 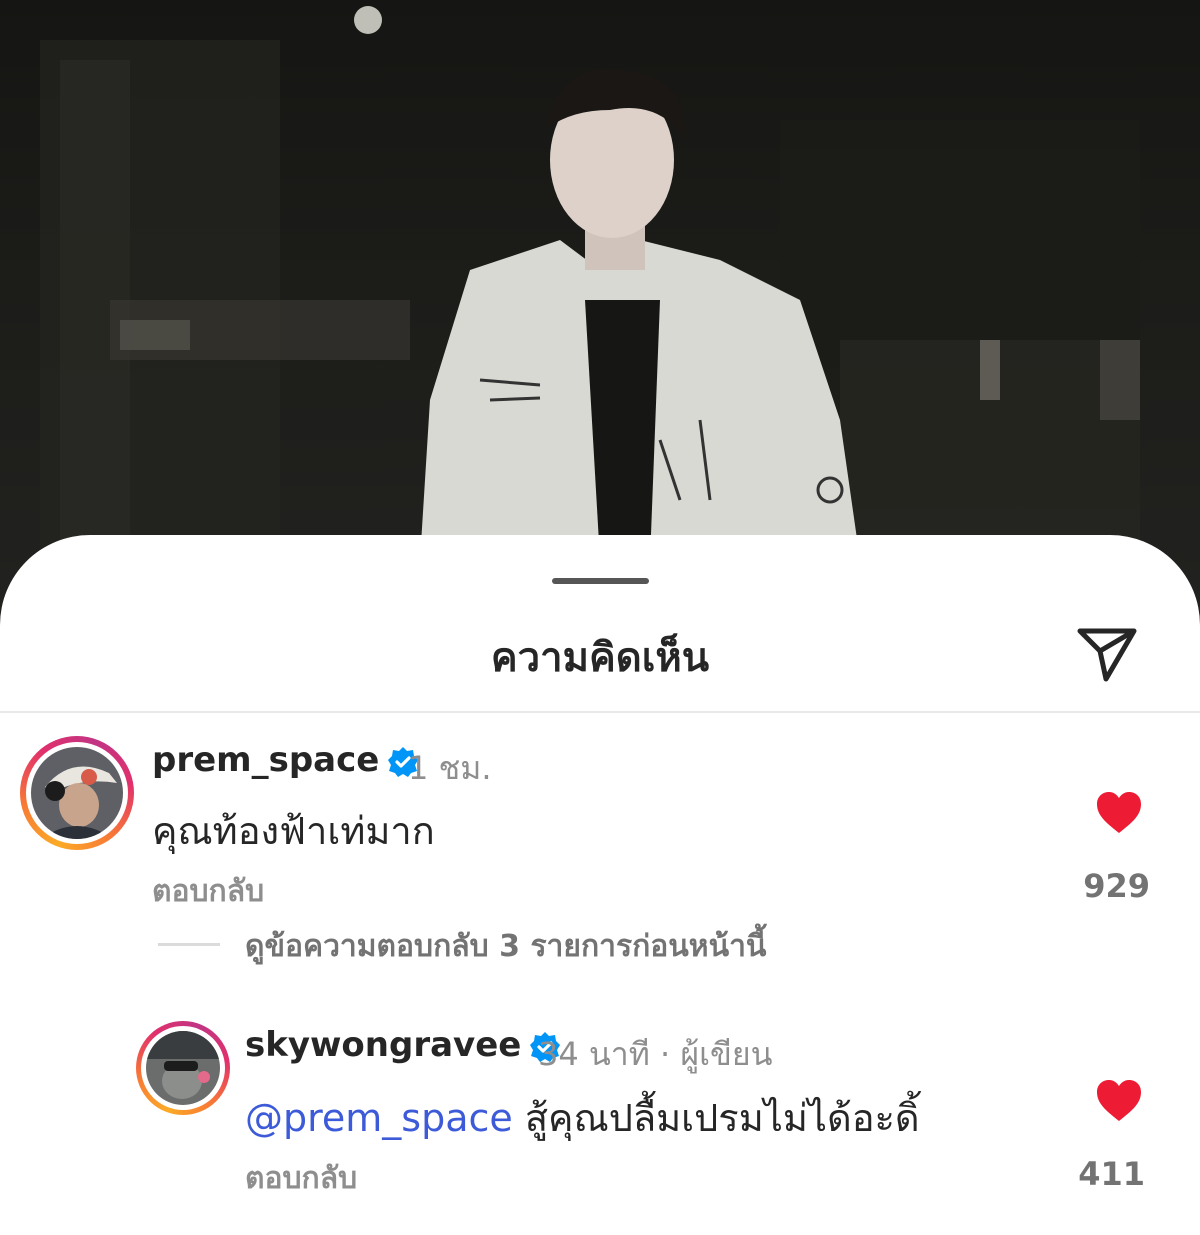 What do you see at coordinates (383, 1045) in the screenshot?
I see `username-text: skywongravee` at bounding box center [383, 1045].